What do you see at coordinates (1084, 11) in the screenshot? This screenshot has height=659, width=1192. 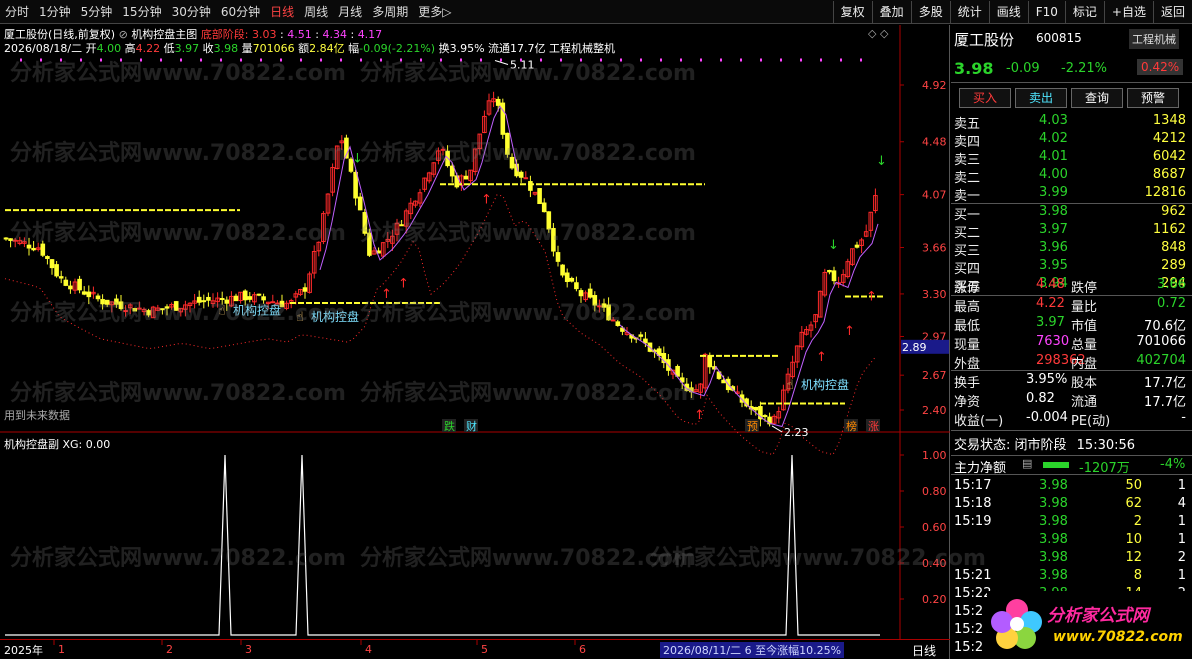 I see `mark-button: 标记` at bounding box center [1084, 11].